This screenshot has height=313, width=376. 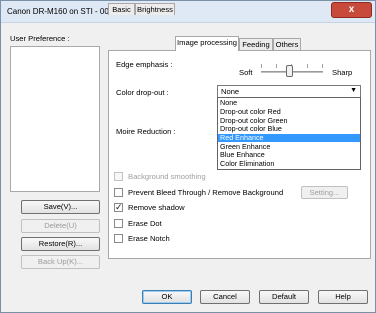 What do you see at coordinates (230, 91) in the screenshot?
I see `color-dropout-value: None` at bounding box center [230, 91].